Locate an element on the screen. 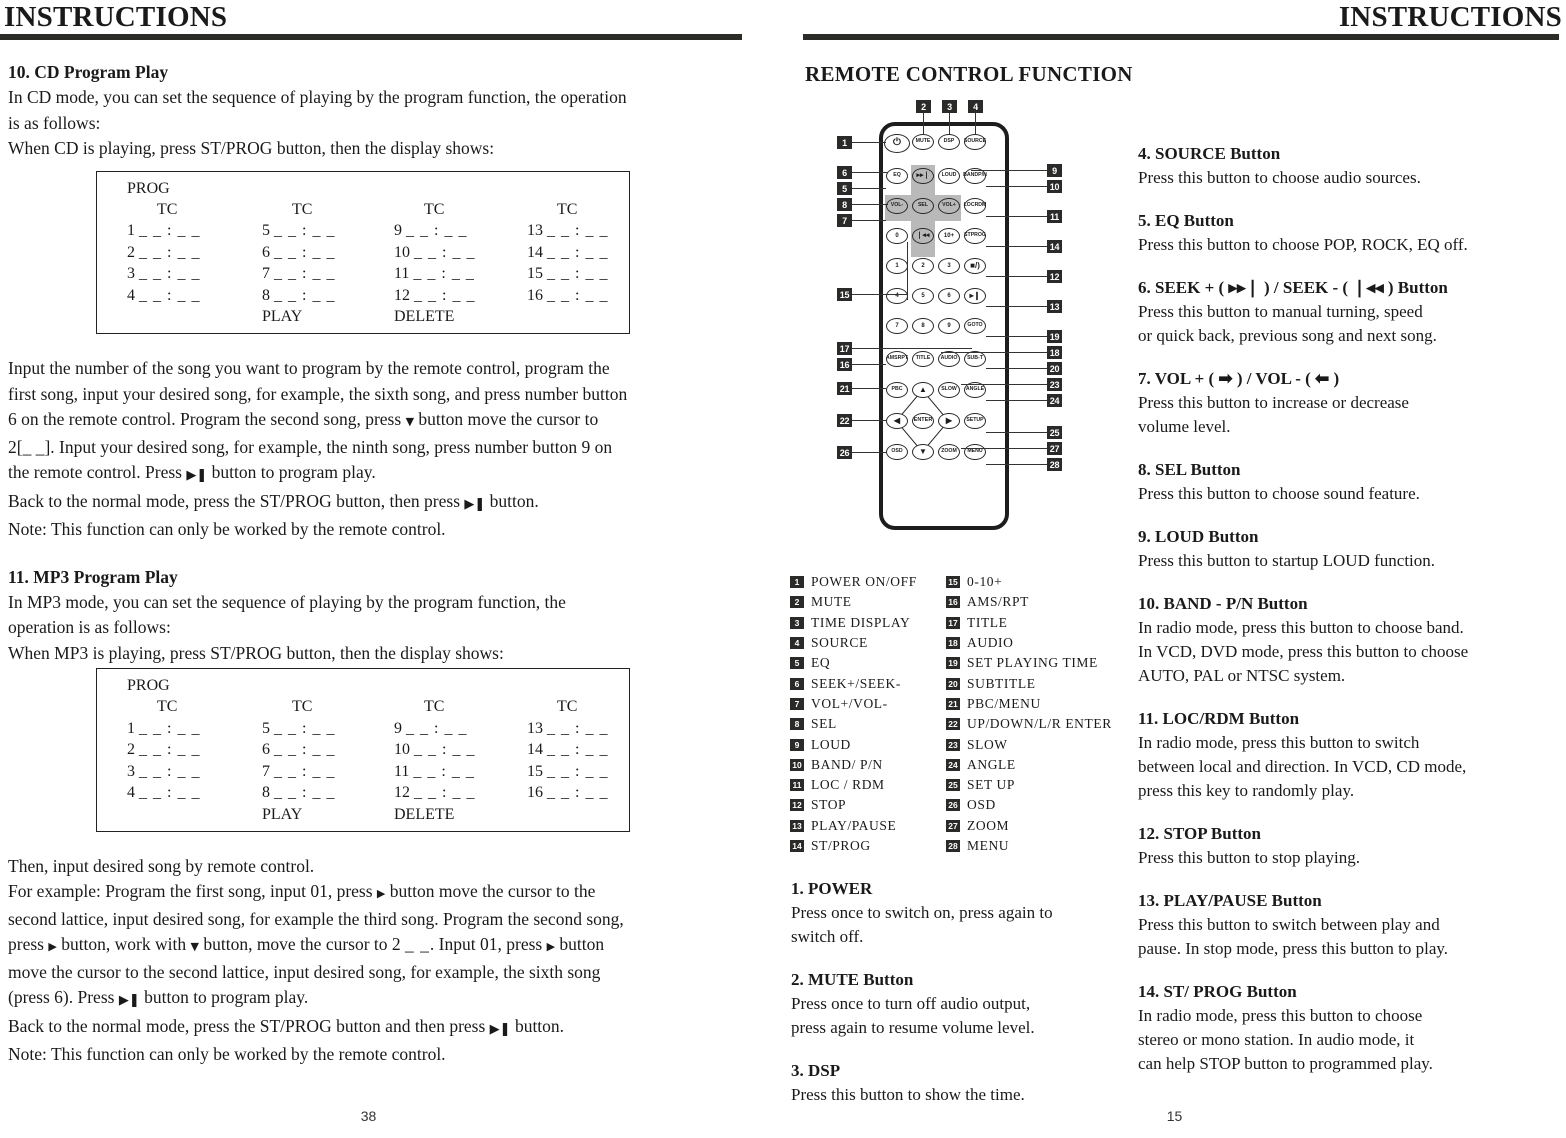  slot-num: 13 is located at coordinates (535, 728).